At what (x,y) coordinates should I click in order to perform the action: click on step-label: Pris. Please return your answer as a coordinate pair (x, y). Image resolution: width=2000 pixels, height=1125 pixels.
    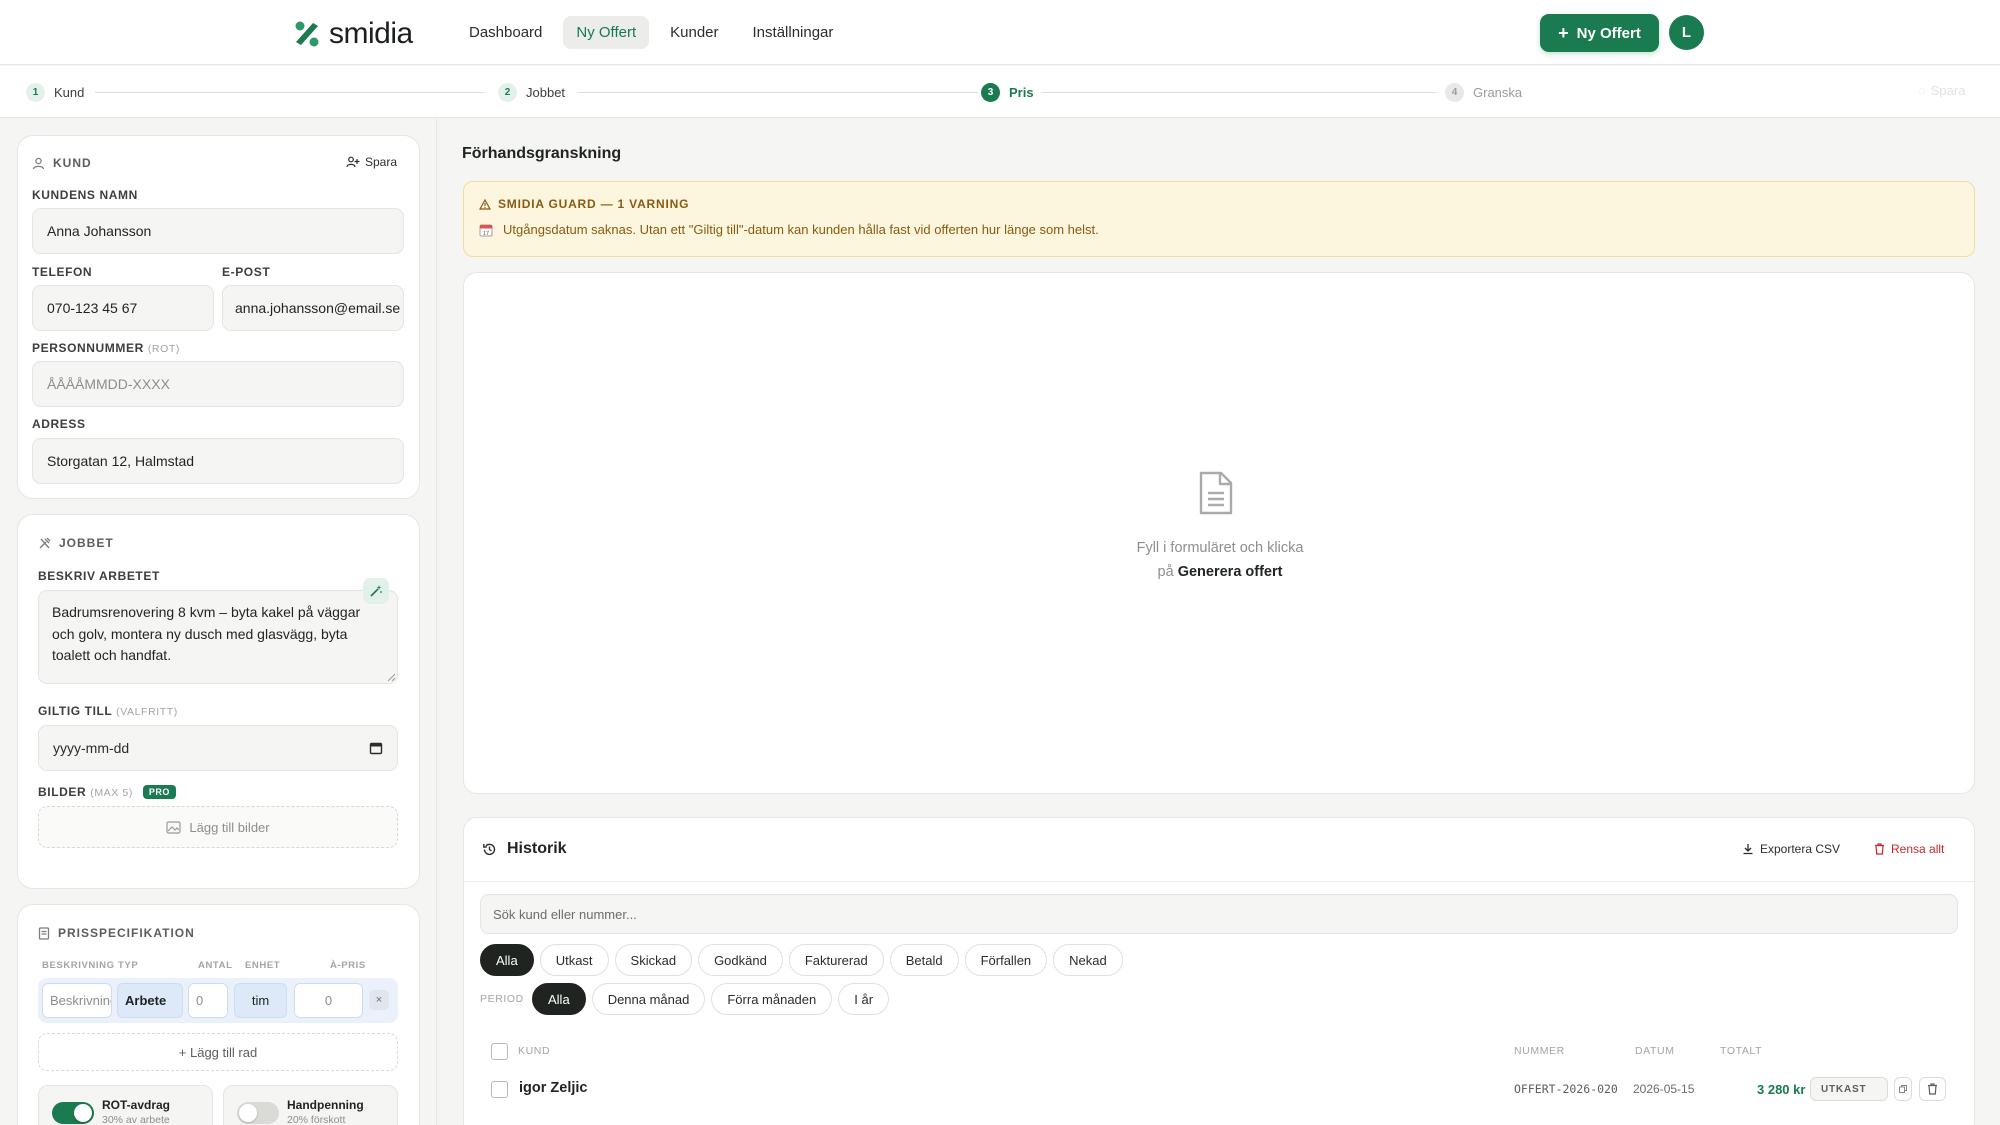
    Looking at the image, I should click on (1021, 92).